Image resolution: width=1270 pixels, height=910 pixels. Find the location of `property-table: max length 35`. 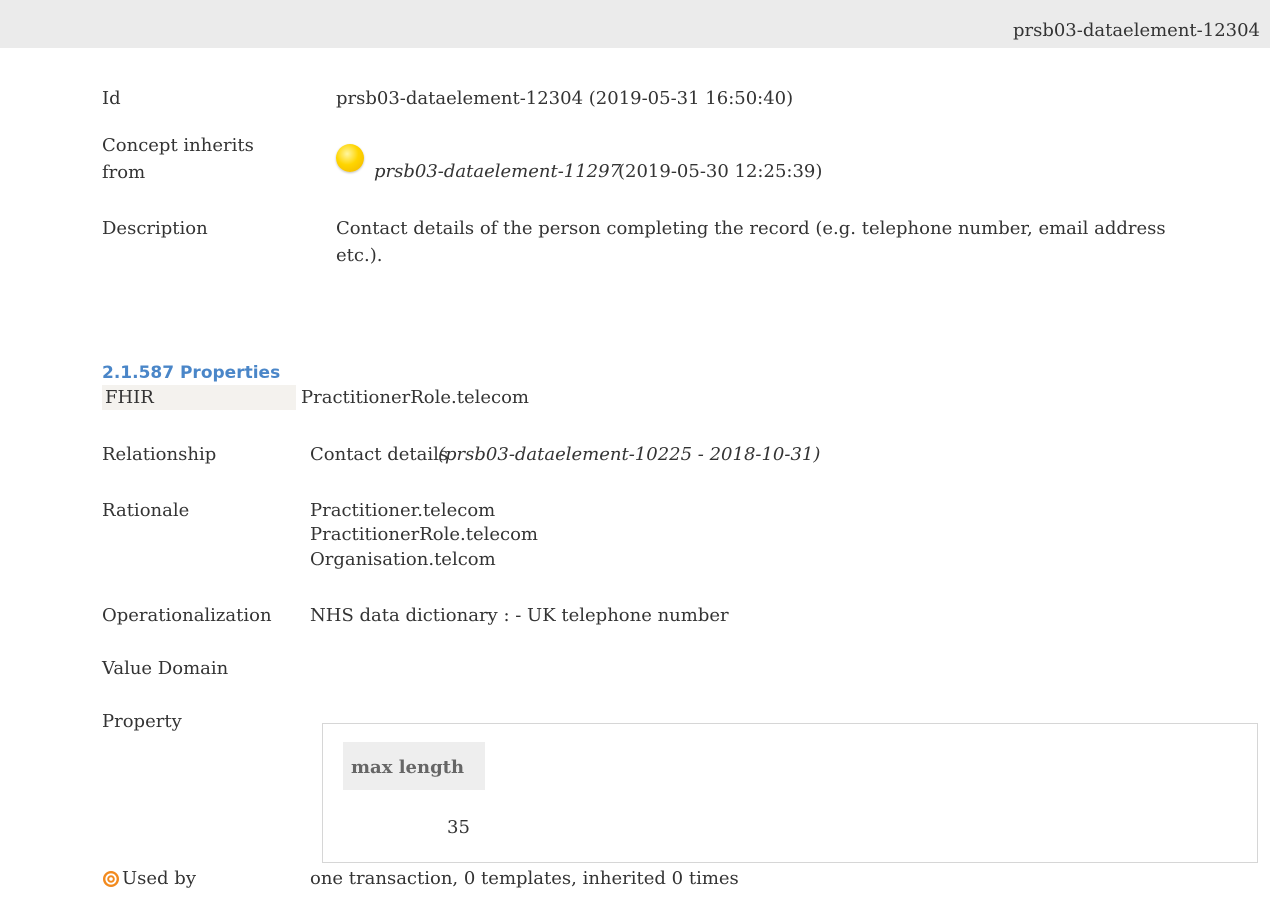

property-table: max length 35 is located at coordinates (790, 793).